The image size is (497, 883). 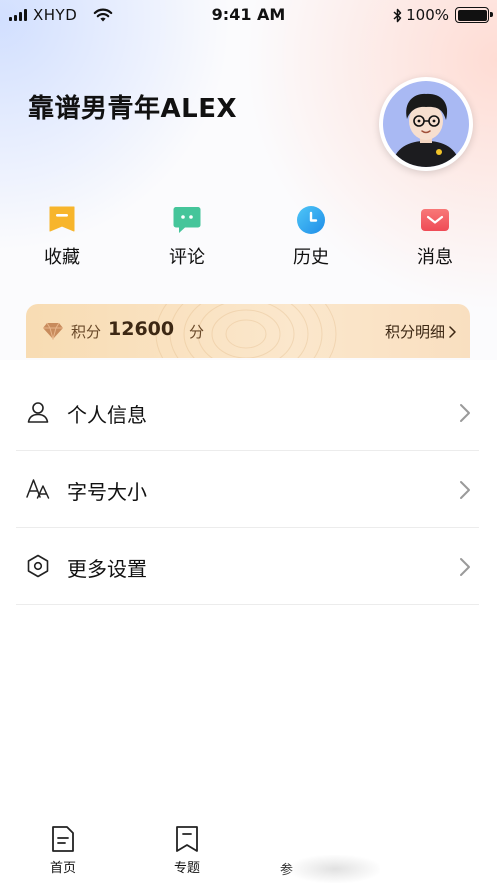 I want to click on contour-decoration, so click(x=246, y=331).